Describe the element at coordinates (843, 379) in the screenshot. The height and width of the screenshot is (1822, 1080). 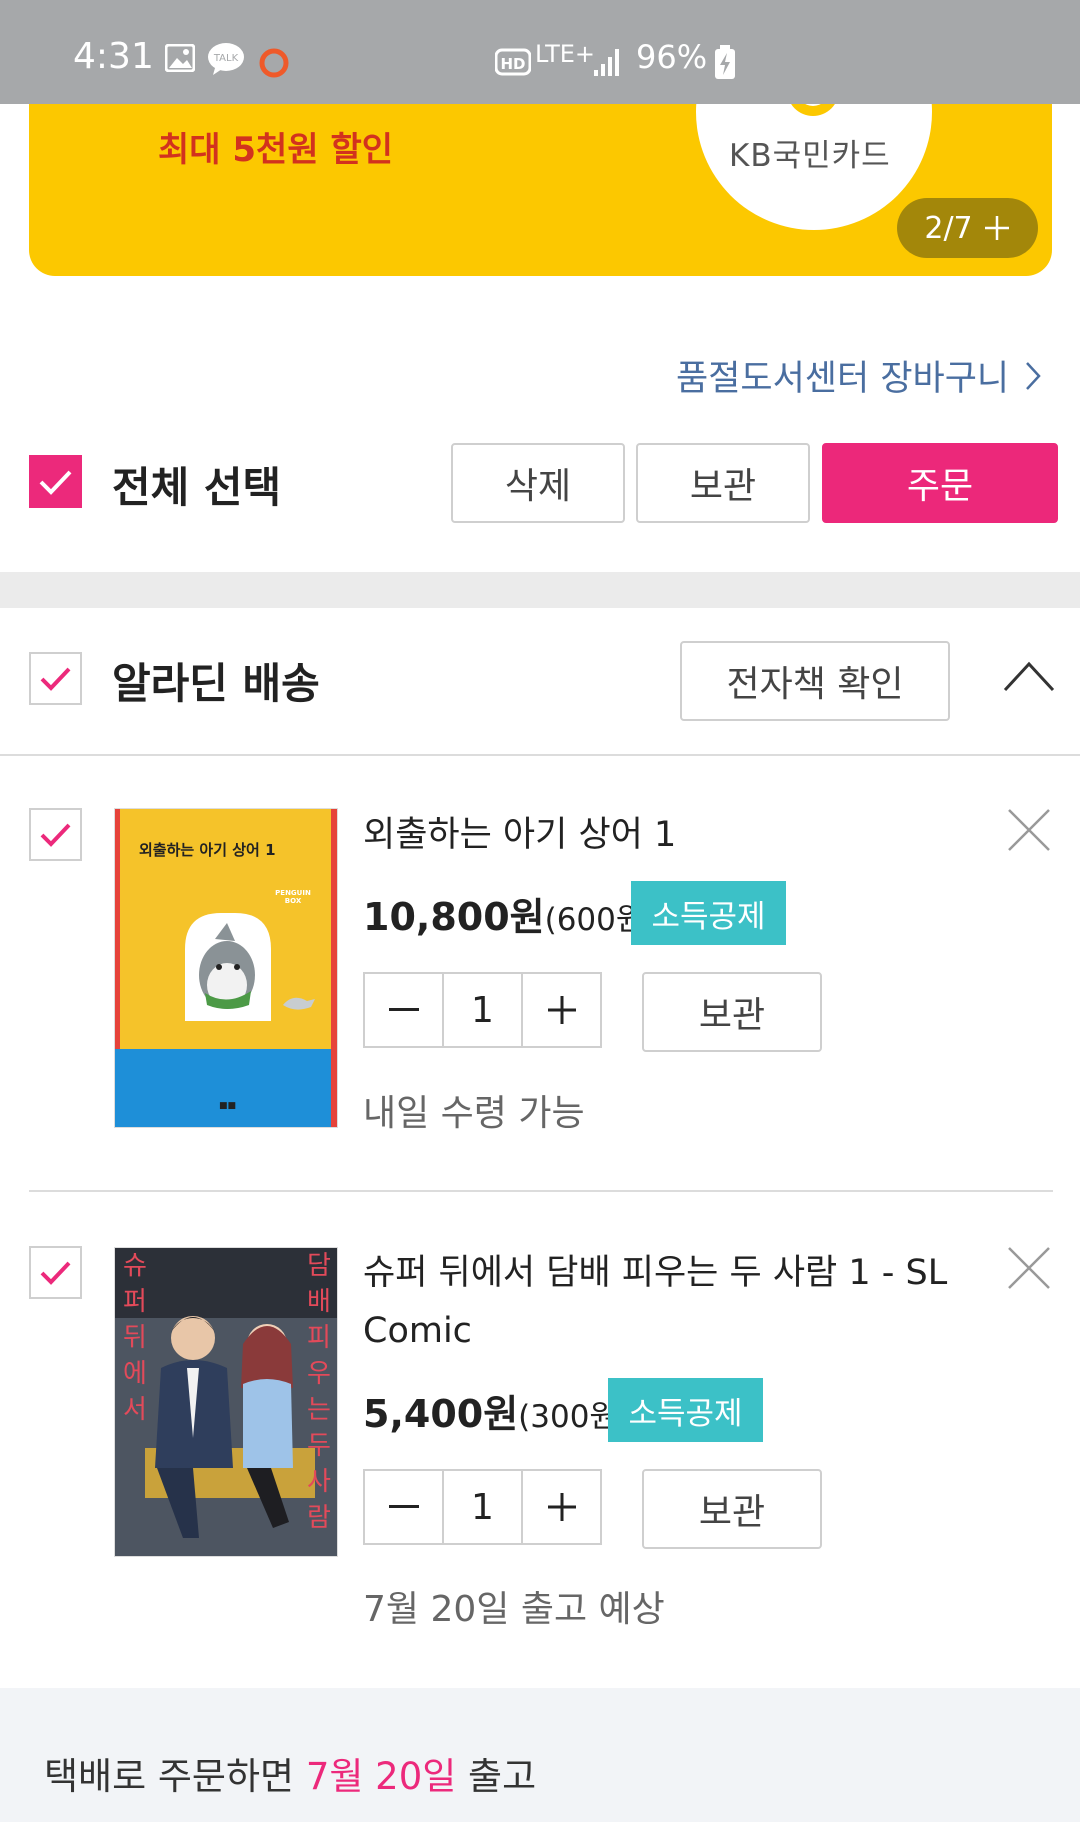
I see `soldout-cart-label: 품절도서센터 장바구니` at that location.